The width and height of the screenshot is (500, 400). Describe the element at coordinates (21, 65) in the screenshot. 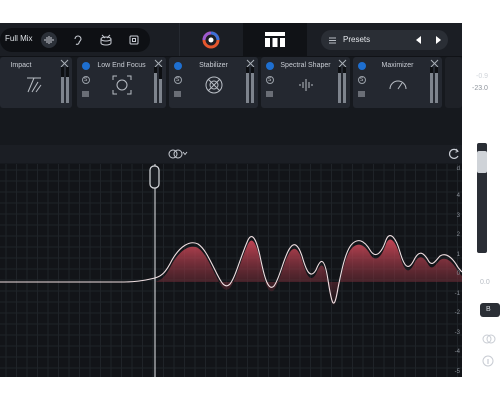

I see `module-title: Impact` at that location.